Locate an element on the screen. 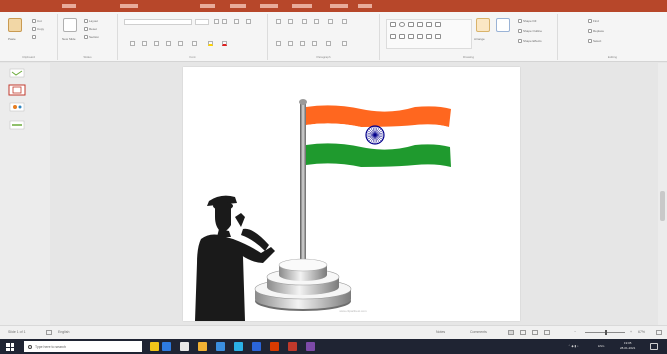  shape-textbox-icon is located at coordinates (402, 36).